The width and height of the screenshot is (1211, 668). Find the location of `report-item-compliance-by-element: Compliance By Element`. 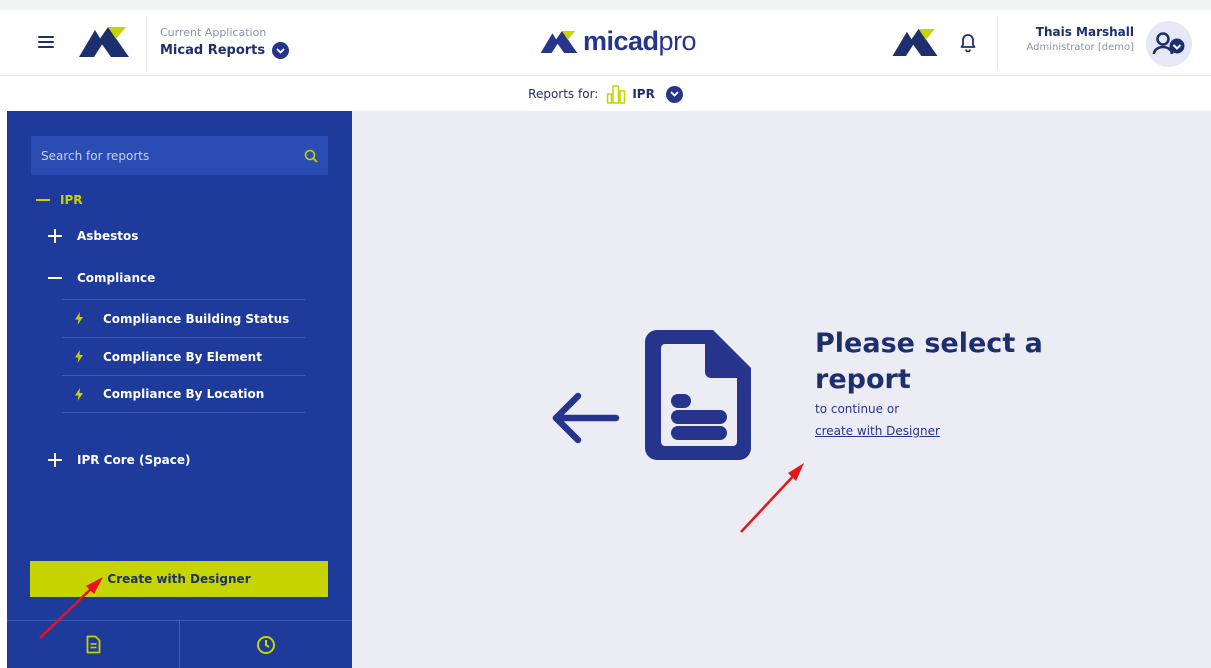

report-item-compliance-by-element: Compliance By Element is located at coordinates (183, 356).